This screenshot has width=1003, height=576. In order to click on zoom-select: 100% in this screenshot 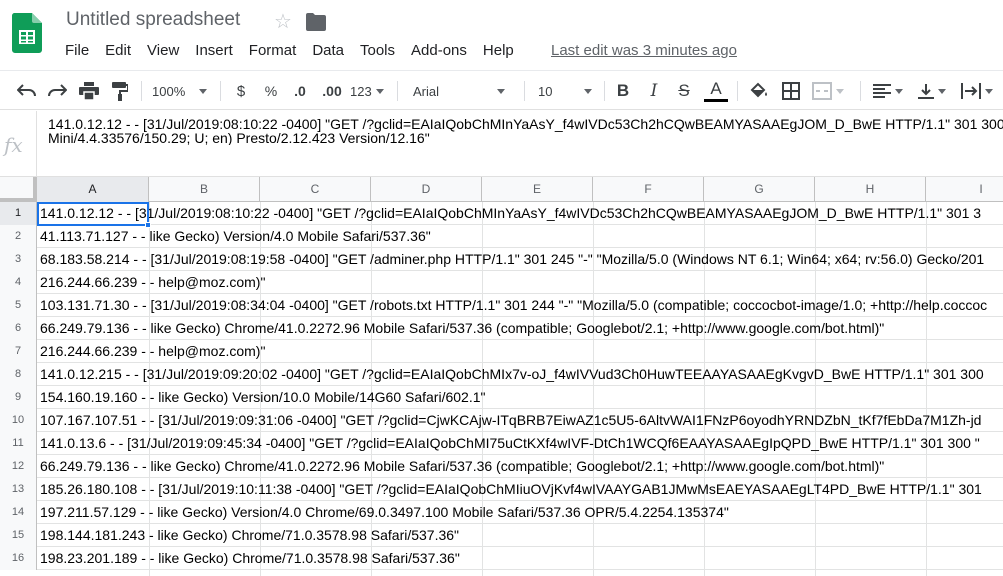, I will do `click(183, 91)`.